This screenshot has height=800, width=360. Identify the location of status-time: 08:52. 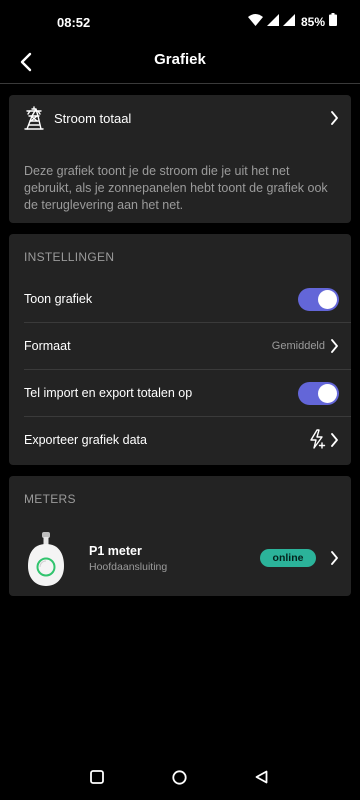
(74, 22).